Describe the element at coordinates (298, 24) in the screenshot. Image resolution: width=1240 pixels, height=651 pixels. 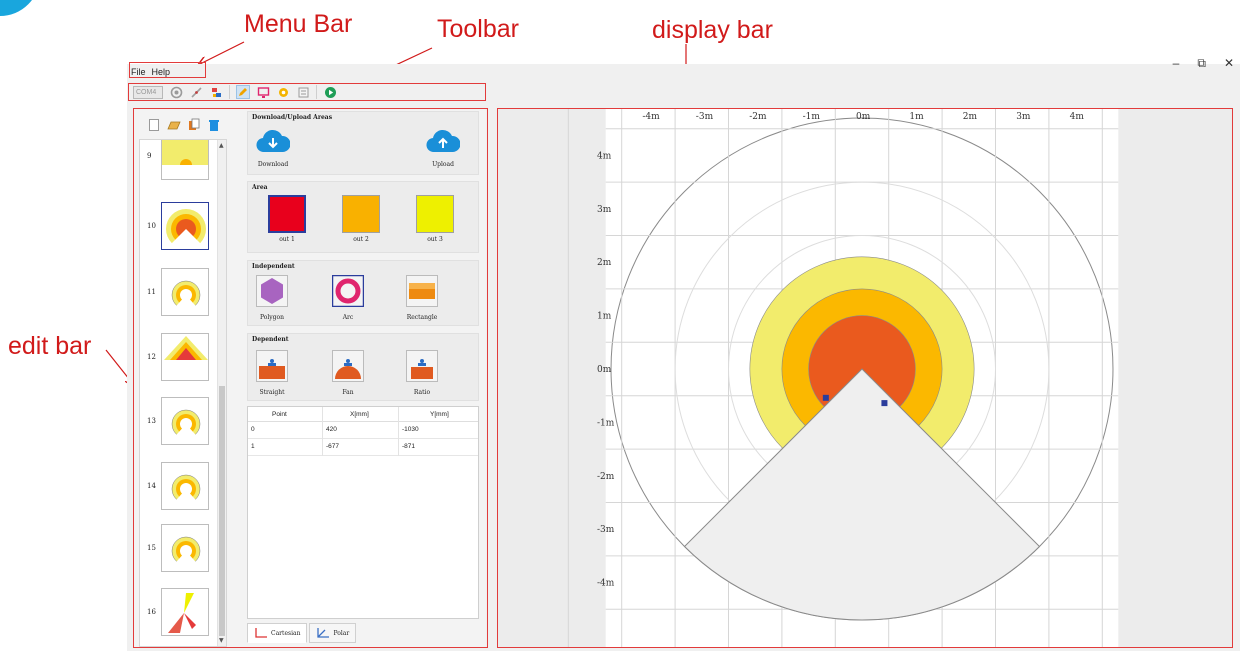
I see `annotation-menu-bar: Menu Bar` at that location.